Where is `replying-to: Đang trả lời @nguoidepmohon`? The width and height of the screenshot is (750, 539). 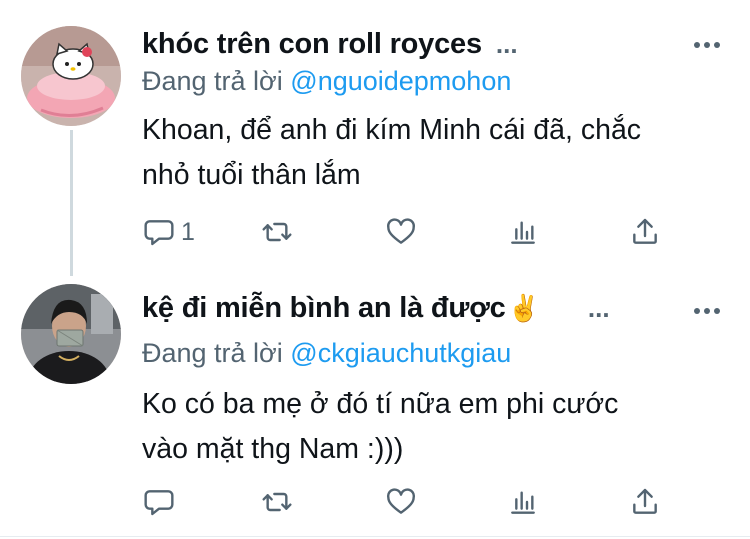
replying-to: Đang trả lời @nguoidepmohon is located at coordinates (326, 81).